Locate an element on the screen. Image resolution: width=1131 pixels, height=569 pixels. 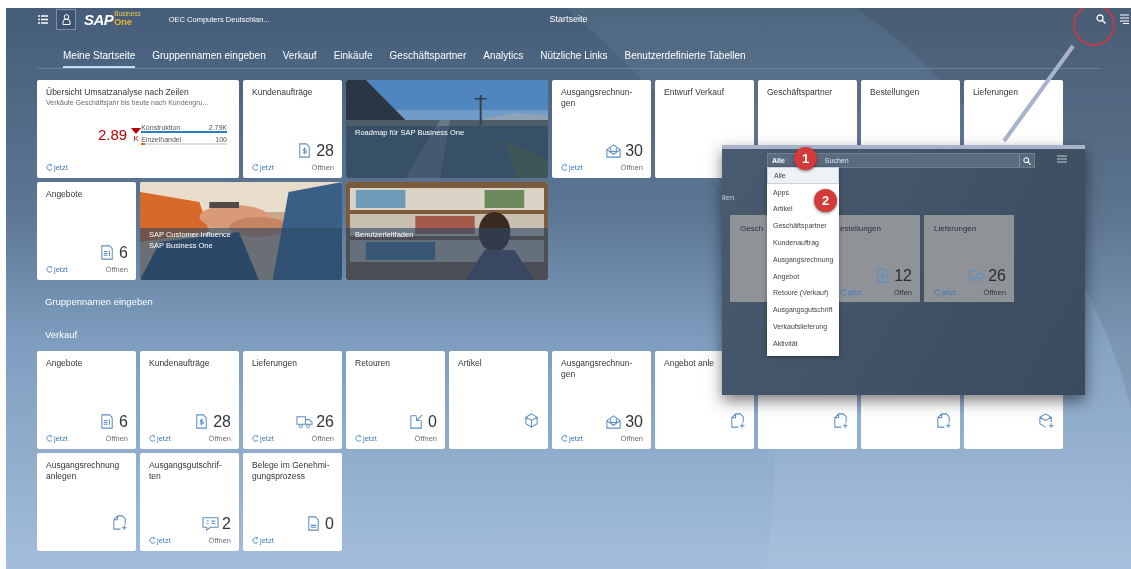
tile-title: Geschäftspartner is located at coordinates (800, 93).